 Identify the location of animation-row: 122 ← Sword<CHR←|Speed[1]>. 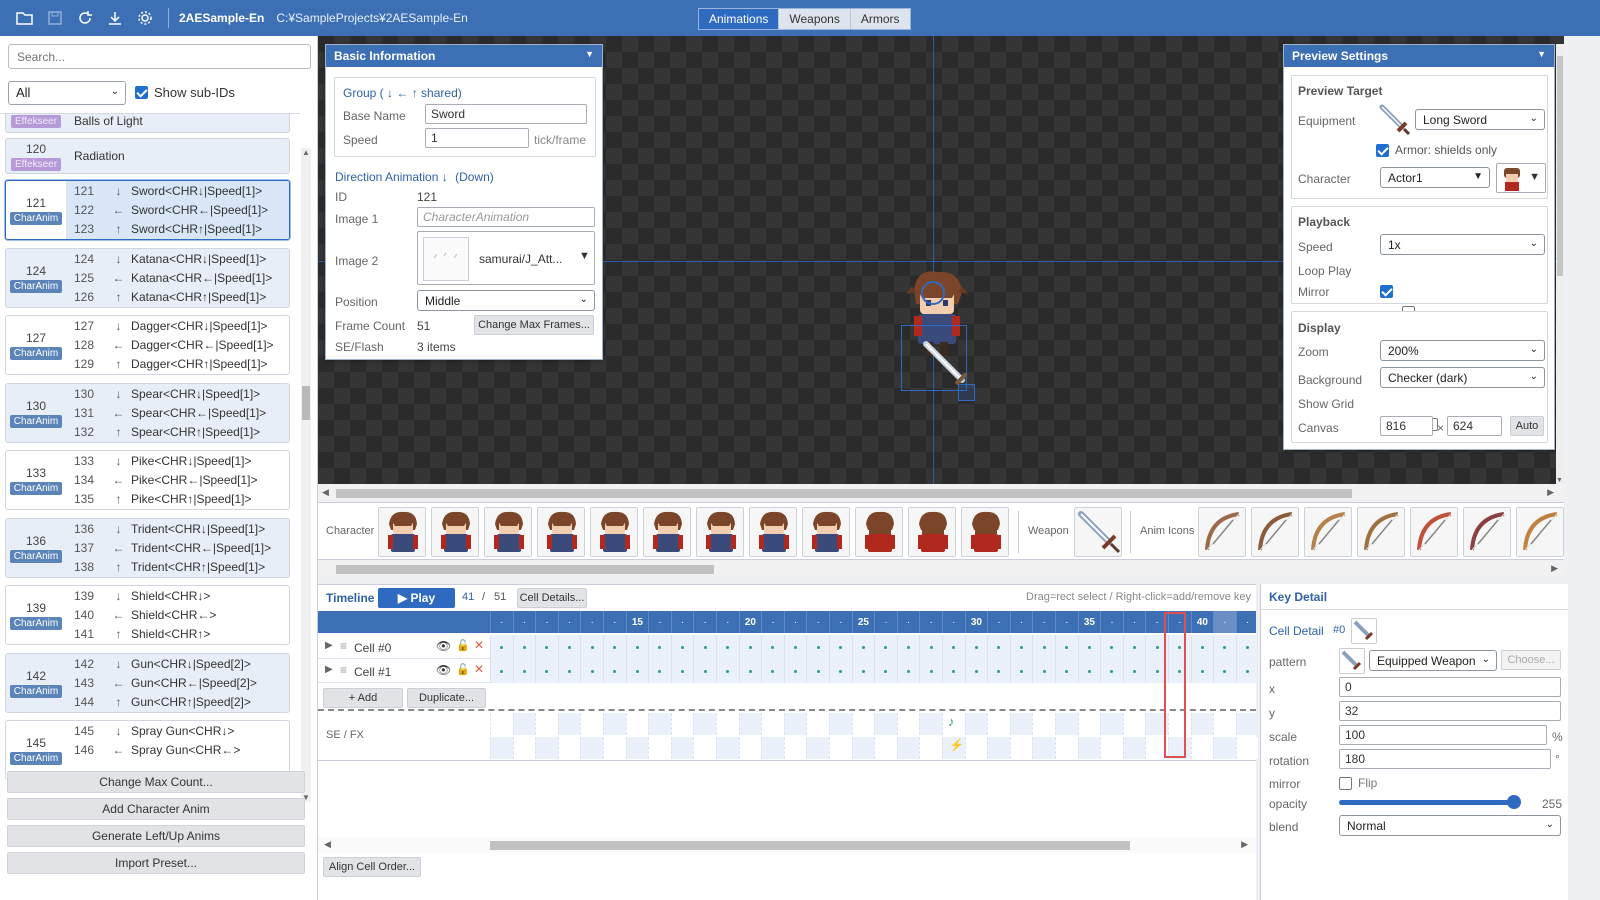
(177, 209).